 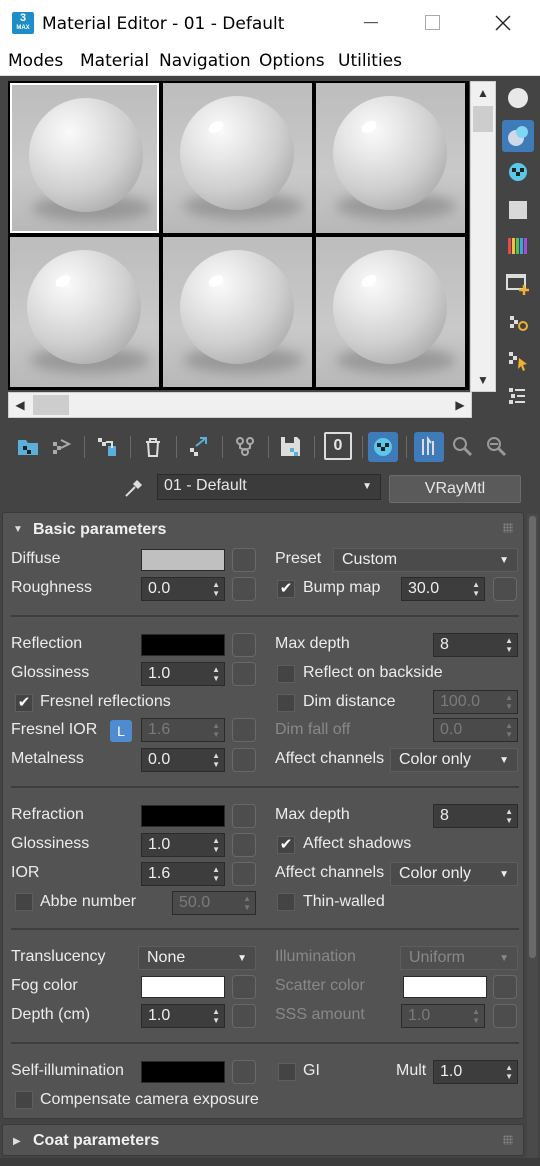 I want to click on pick-material-from-object-button, so click(x=134, y=488).